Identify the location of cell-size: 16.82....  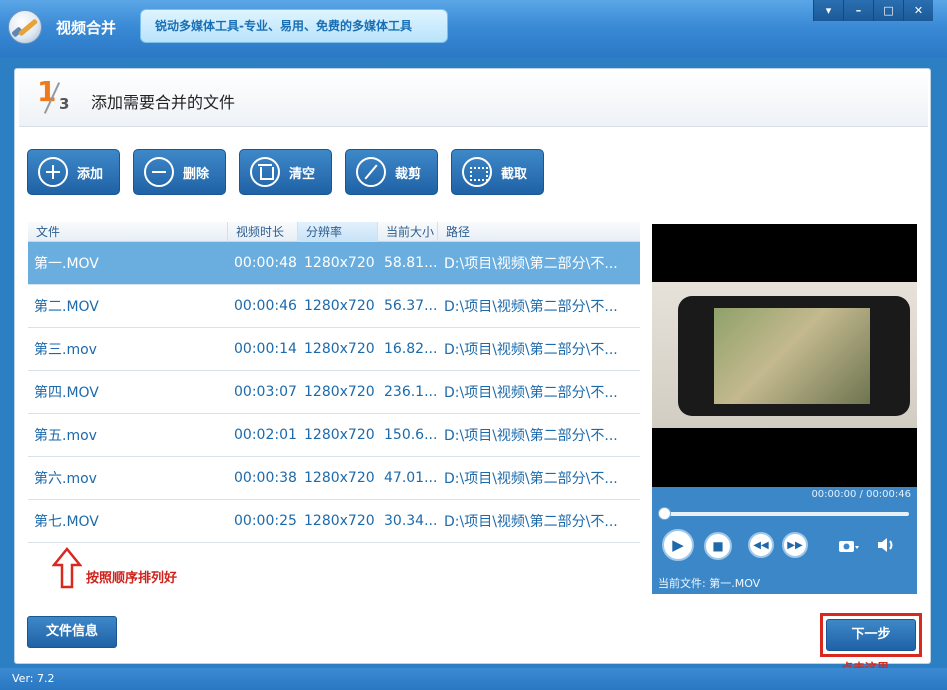
(411, 349).